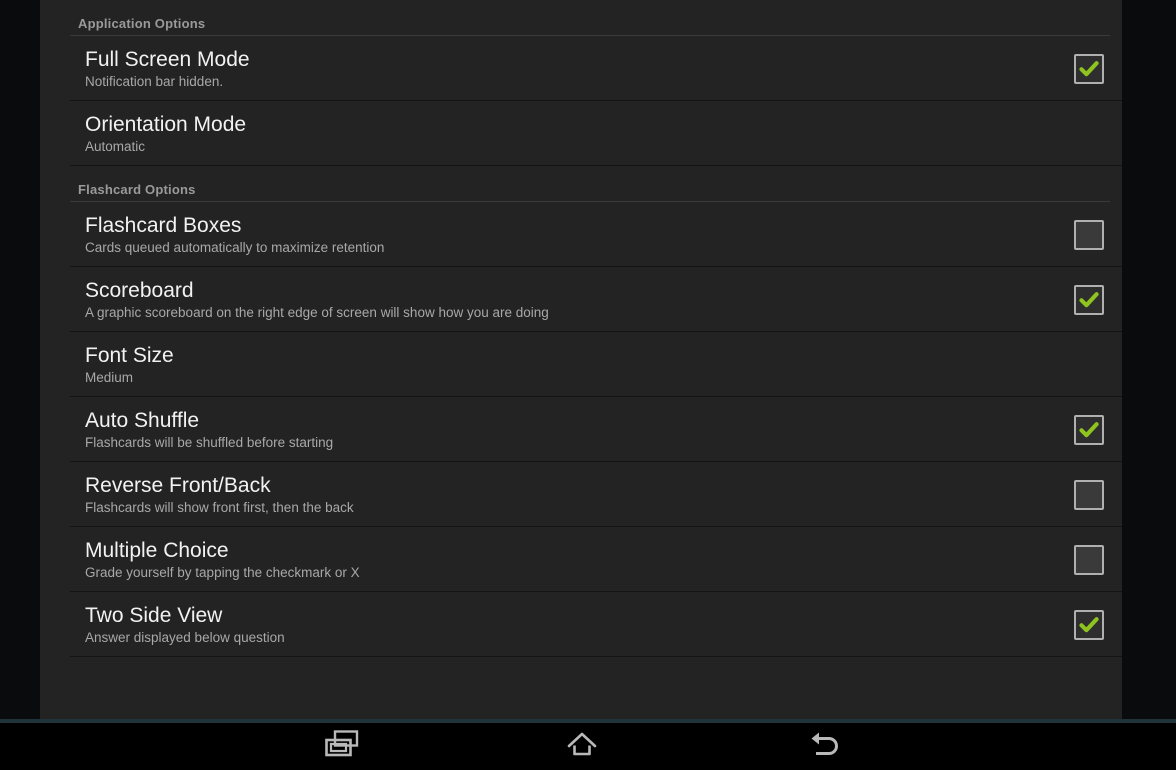  What do you see at coordinates (167, 59) in the screenshot?
I see `preference-title: Full Screen Mode` at bounding box center [167, 59].